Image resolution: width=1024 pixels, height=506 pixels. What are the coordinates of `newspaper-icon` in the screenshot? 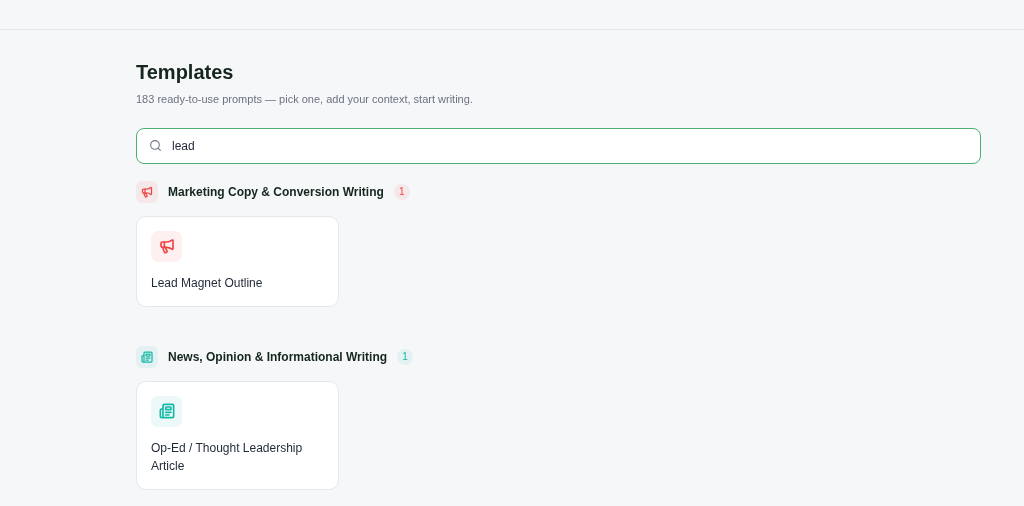 It's located at (147, 356).